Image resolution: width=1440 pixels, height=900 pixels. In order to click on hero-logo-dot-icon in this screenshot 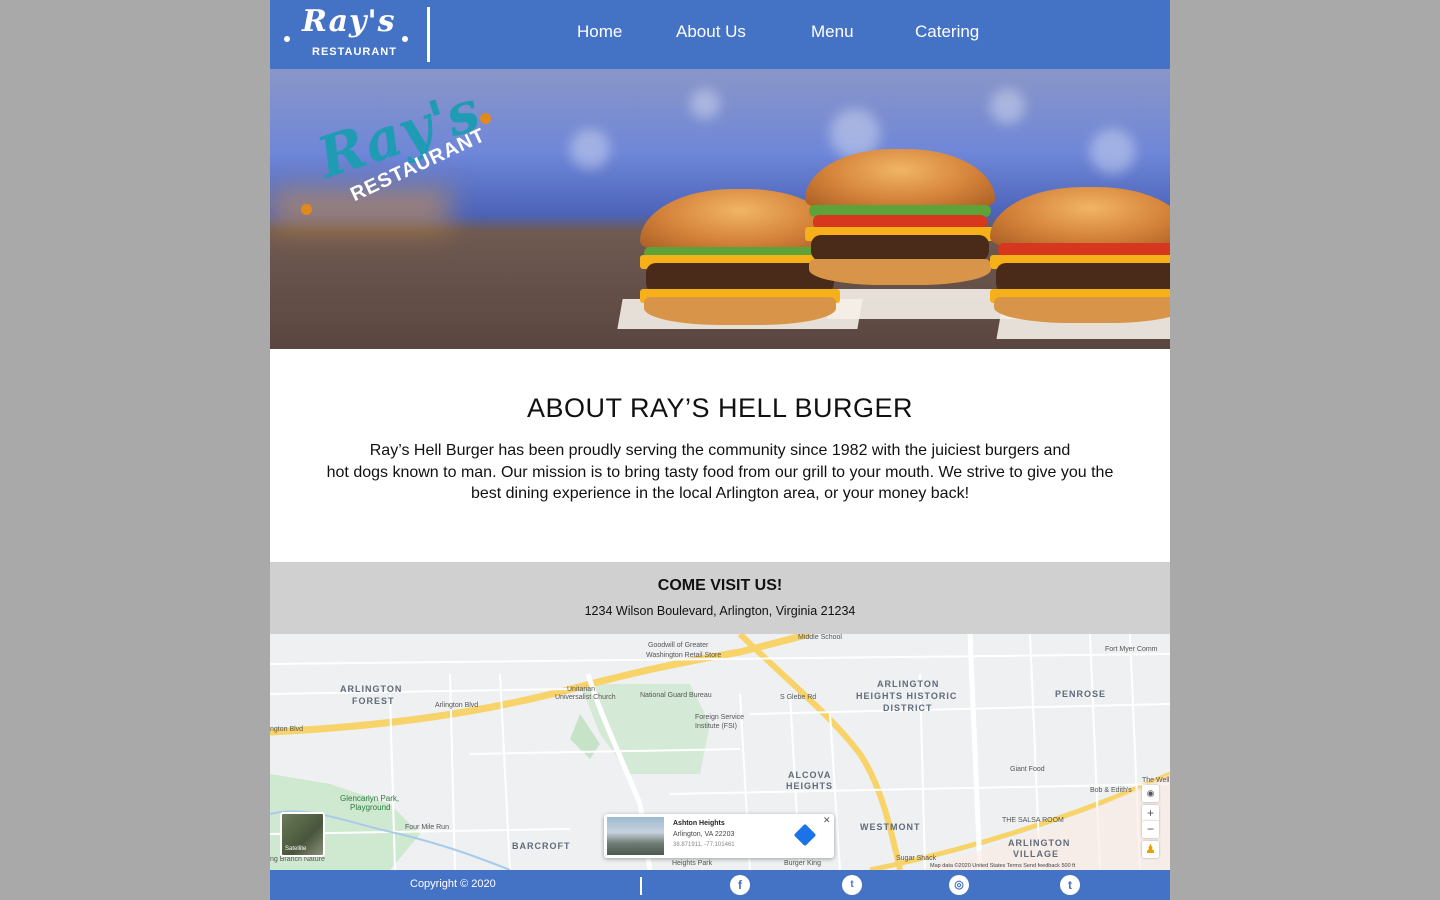, I will do `click(306, 209)`.